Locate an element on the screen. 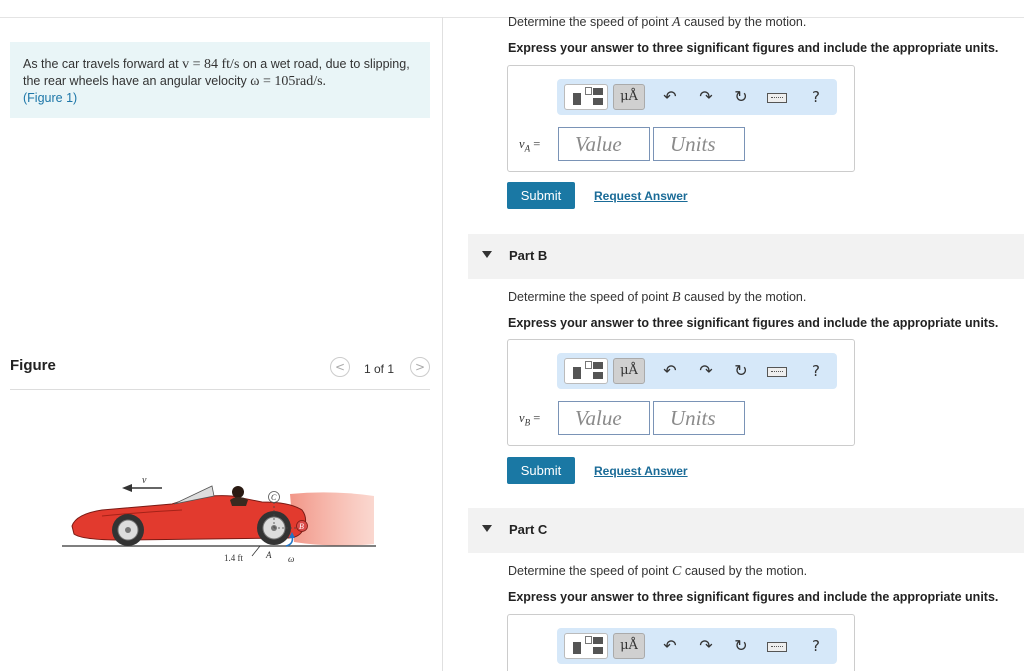  figure-header: Figure < 1 of 1 > is located at coordinates (220, 373).